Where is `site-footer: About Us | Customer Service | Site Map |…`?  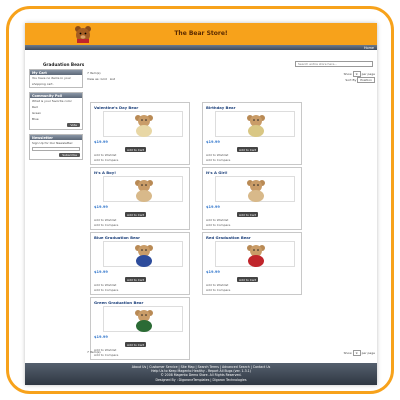 site-footer: About Us | Customer Service | Site Map |… is located at coordinates (201, 374).